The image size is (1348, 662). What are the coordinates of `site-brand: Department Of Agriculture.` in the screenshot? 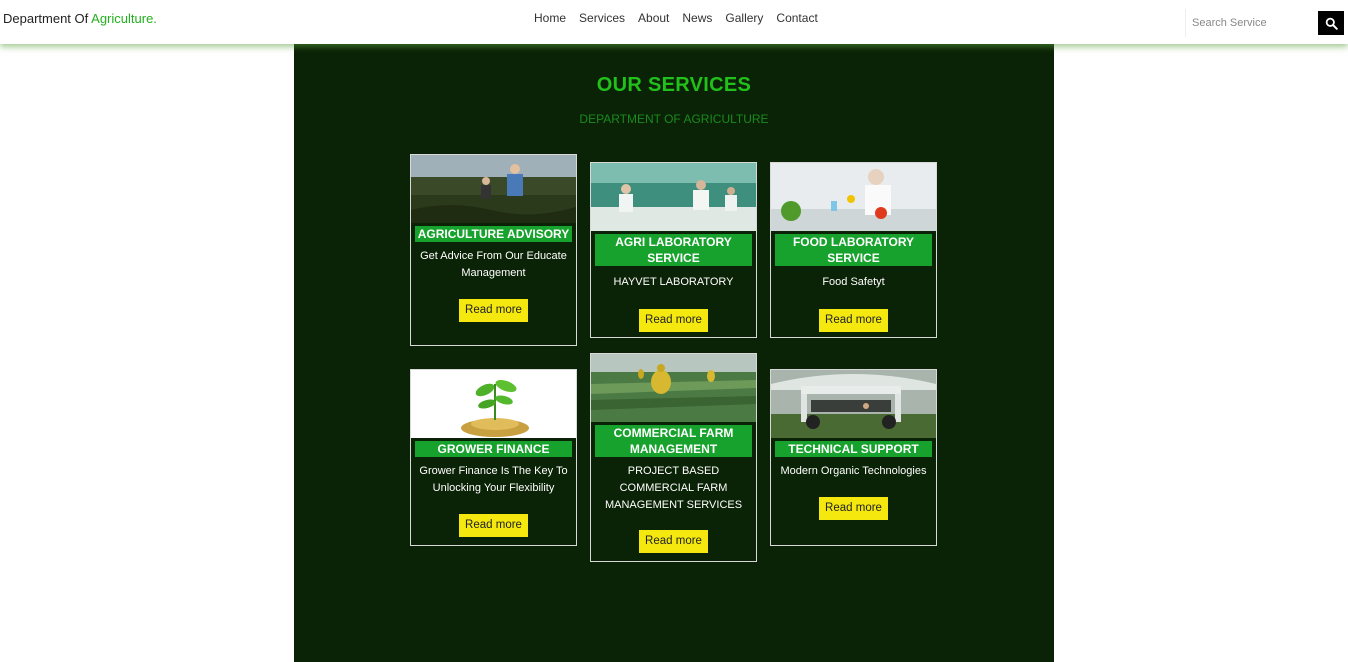 It's located at (80, 18).